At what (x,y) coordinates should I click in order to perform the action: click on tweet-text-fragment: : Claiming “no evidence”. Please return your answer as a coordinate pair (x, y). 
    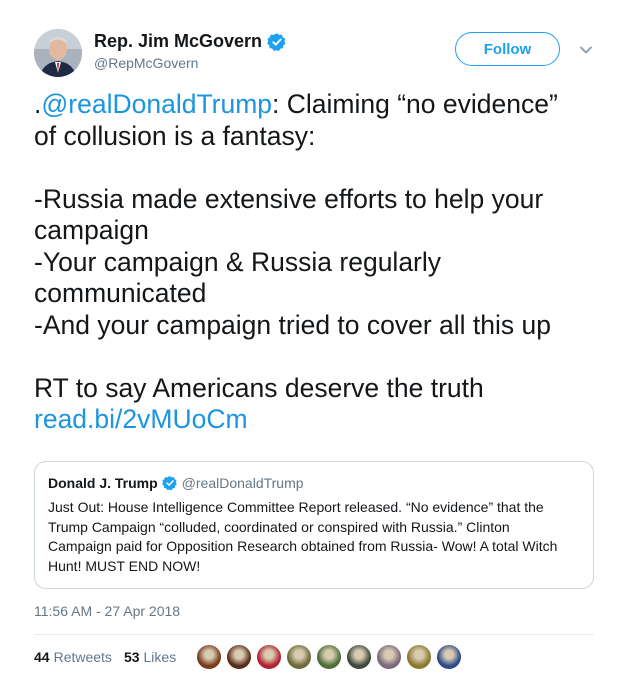
    Looking at the image, I should click on (415, 104).